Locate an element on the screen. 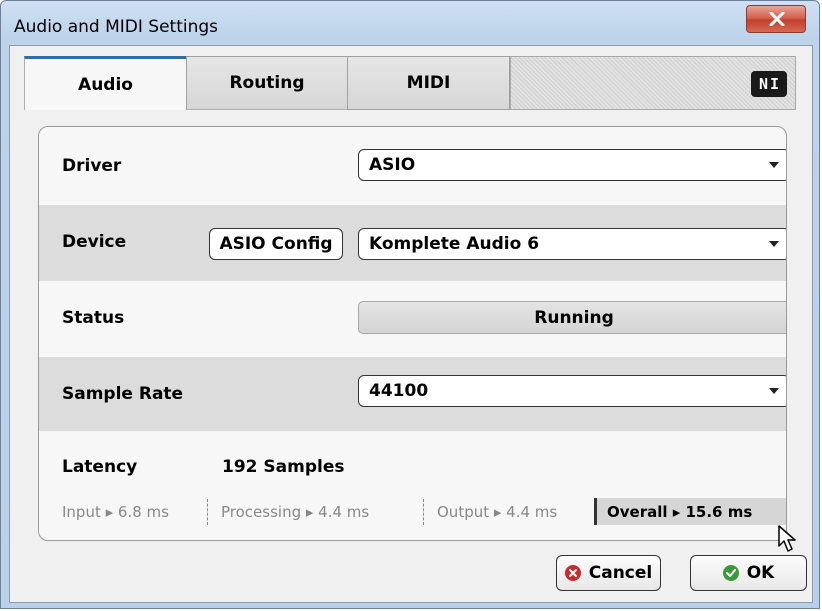  sample-rate-row: Sample Rate 44100 is located at coordinates (412, 394).